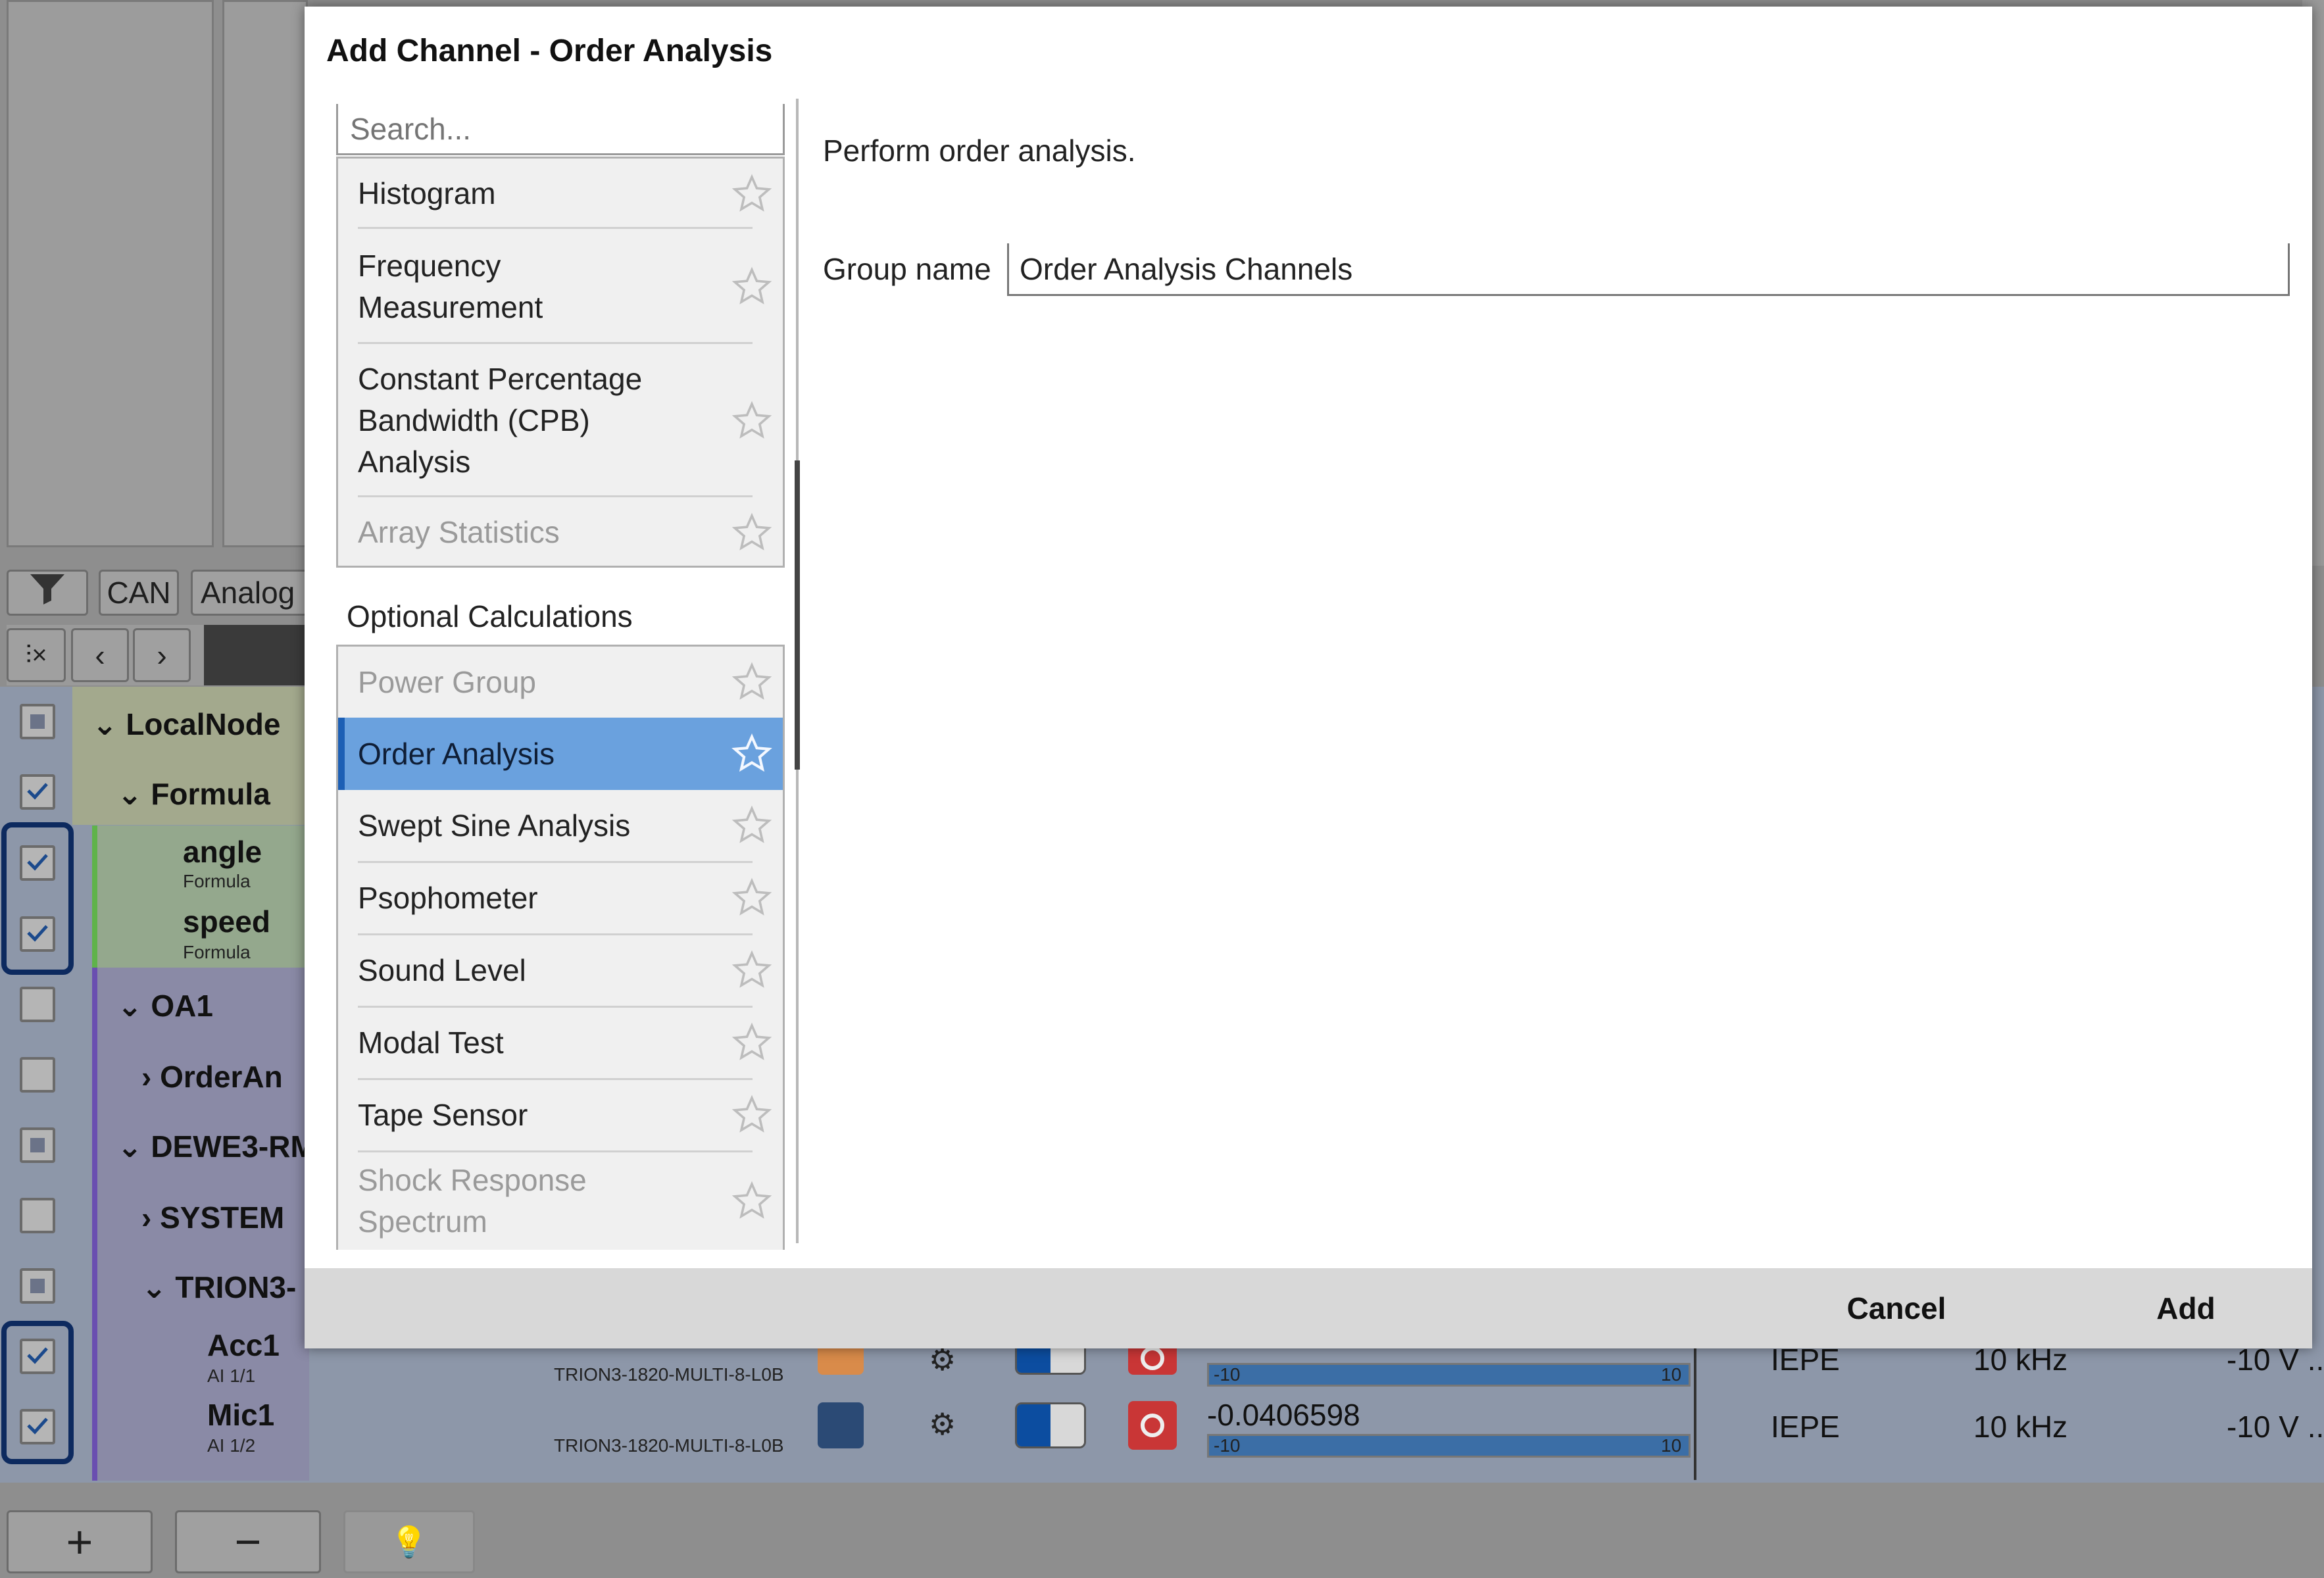 This screenshot has width=2324, height=1578. I want to click on tree-label: SYSTEM, so click(222, 1217).